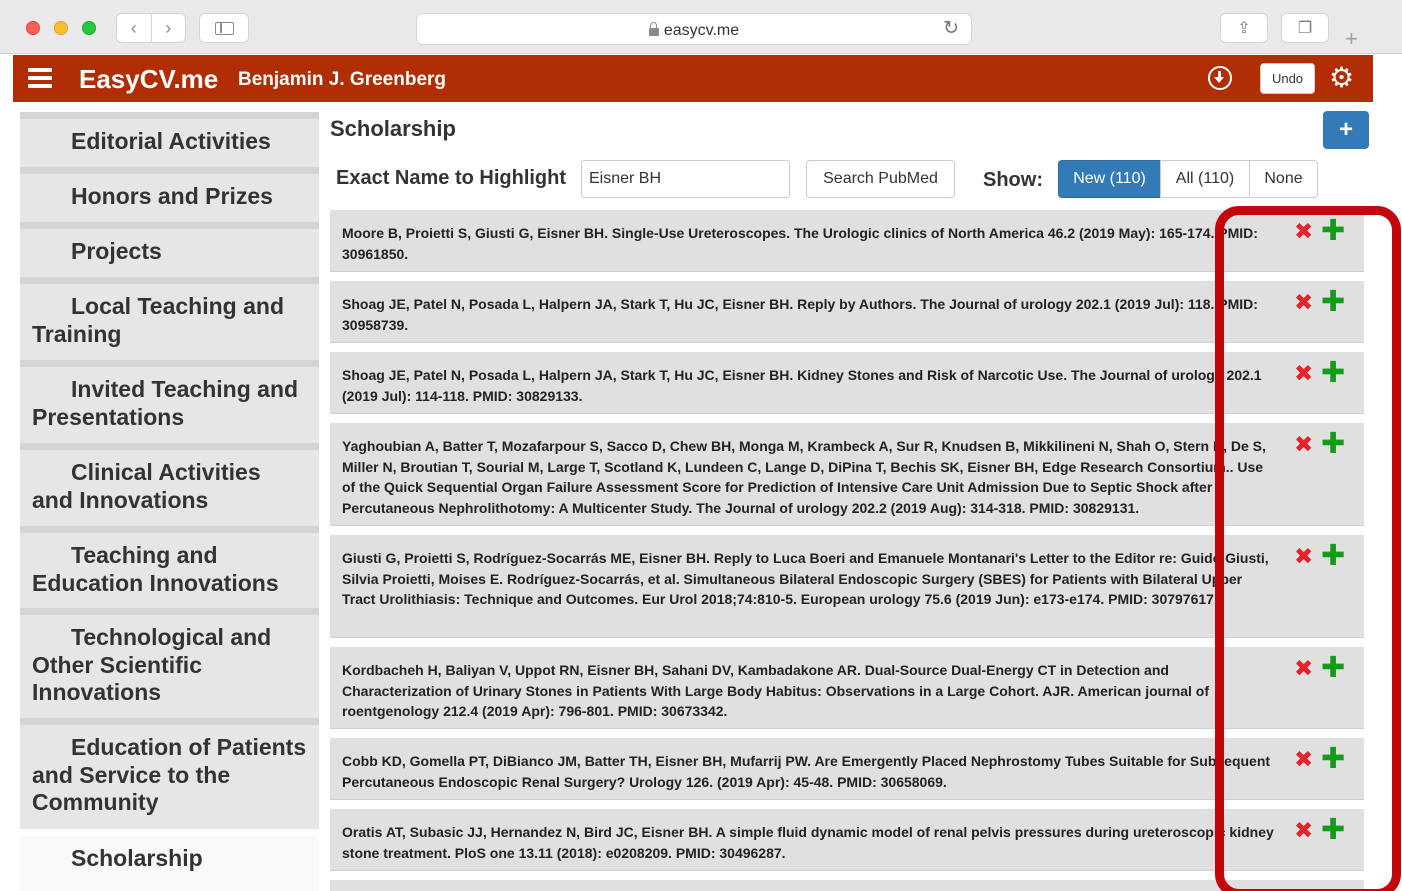  What do you see at coordinates (1205, 179) in the screenshot?
I see `filter-all-button: All (110)` at bounding box center [1205, 179].